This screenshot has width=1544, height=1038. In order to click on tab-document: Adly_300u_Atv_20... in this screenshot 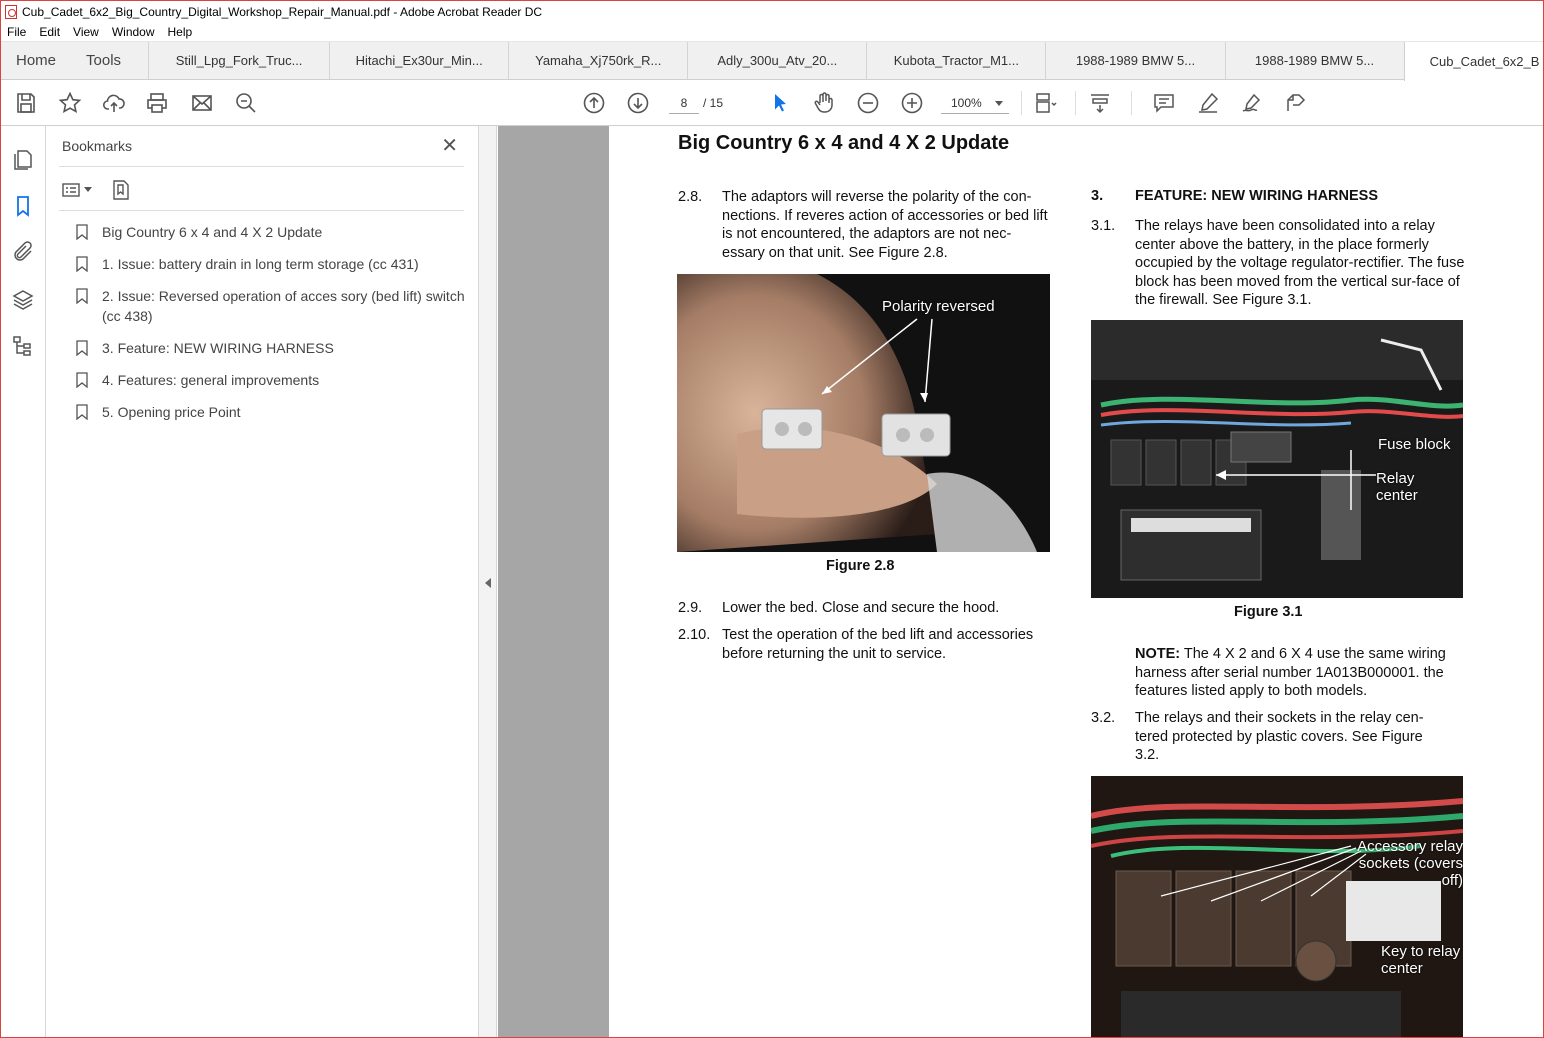, I will do `click(776, 60)`.